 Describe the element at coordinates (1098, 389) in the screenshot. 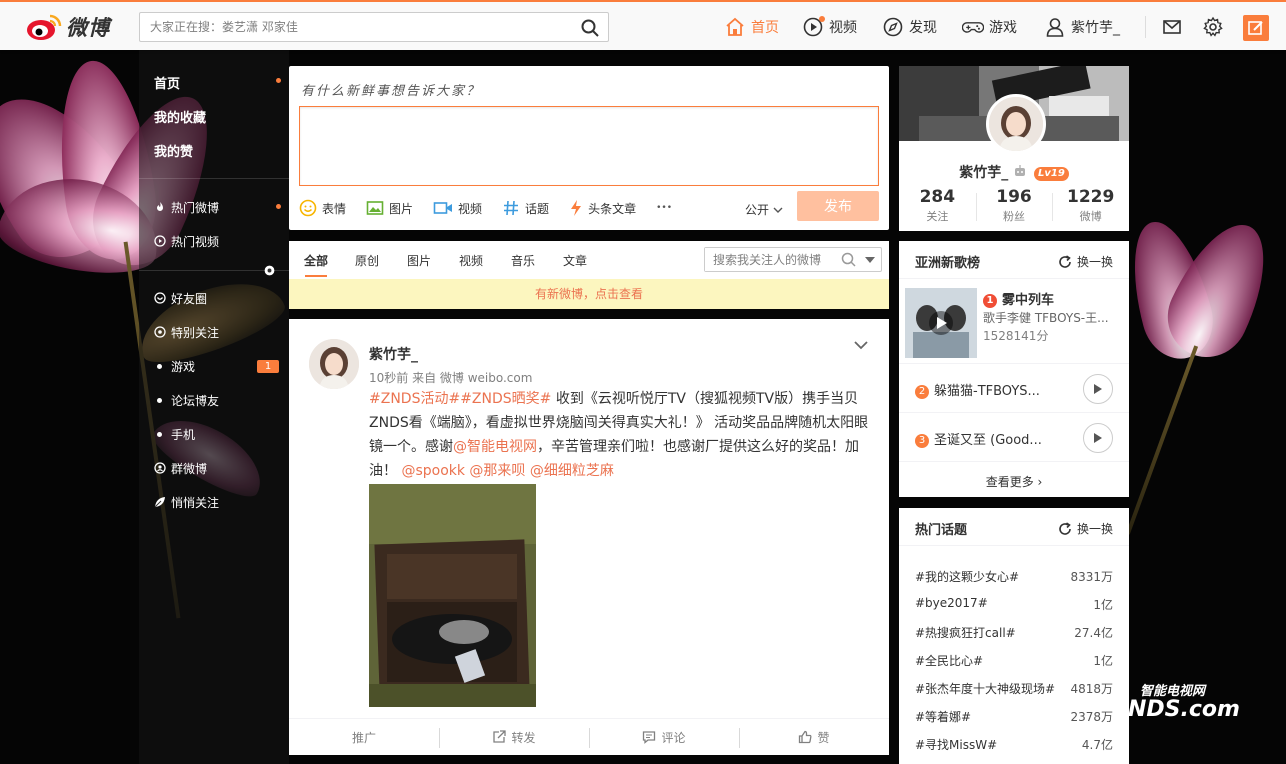

I see `song-2-play-button` at that location.